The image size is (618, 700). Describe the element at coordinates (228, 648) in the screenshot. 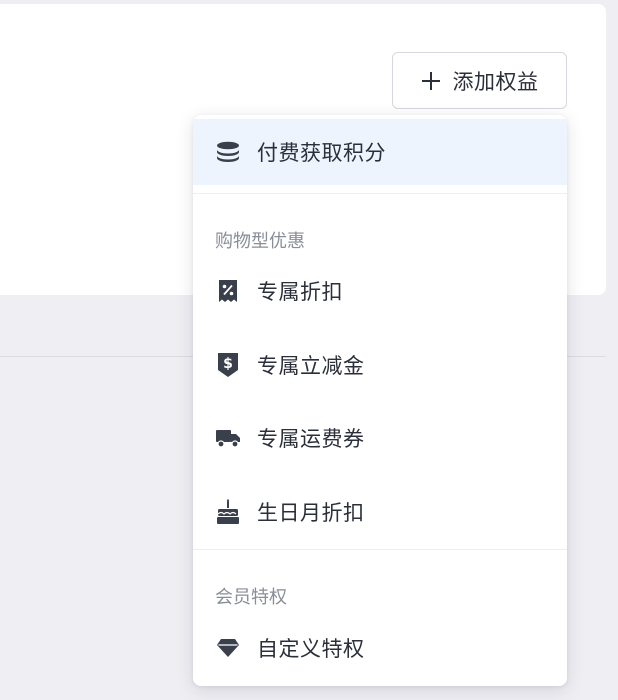

I see `gem-icon` at that location.